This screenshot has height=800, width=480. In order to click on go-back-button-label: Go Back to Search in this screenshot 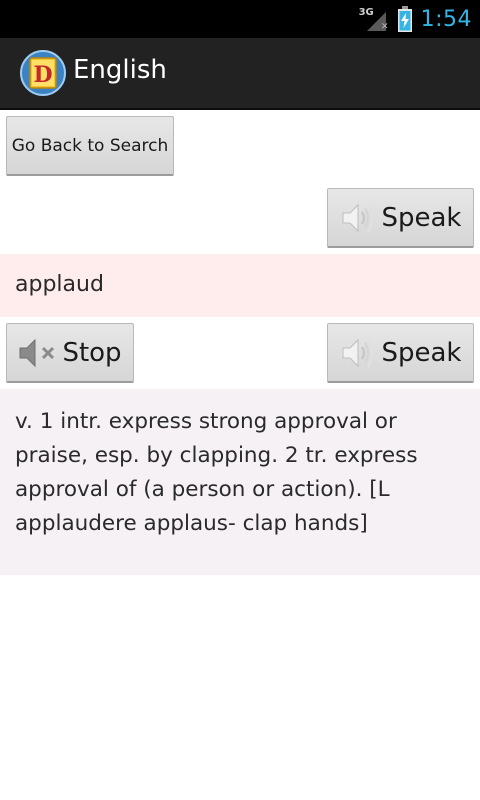, I will do `click(90, 145)`.